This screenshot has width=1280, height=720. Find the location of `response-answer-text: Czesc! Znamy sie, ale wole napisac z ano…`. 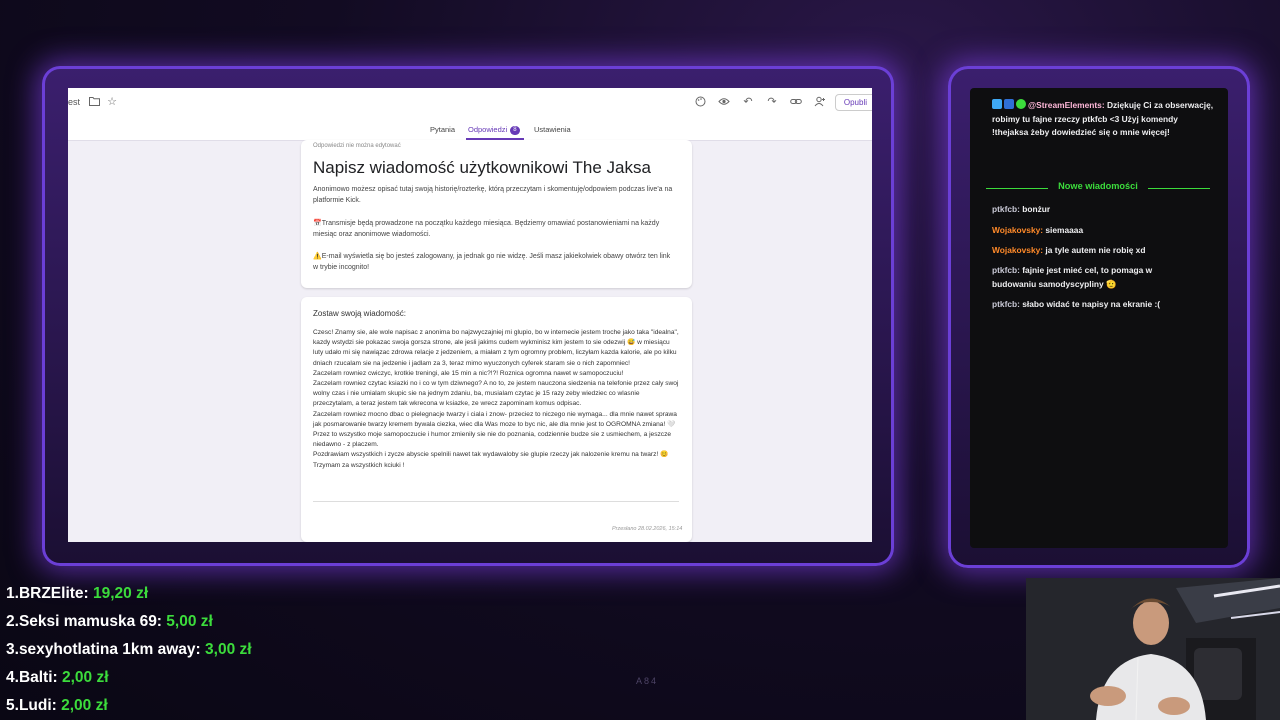

response-answer-text: Czesc! Znamy sie, ale wole napisac z ano… is located at coordinates (496, 399).